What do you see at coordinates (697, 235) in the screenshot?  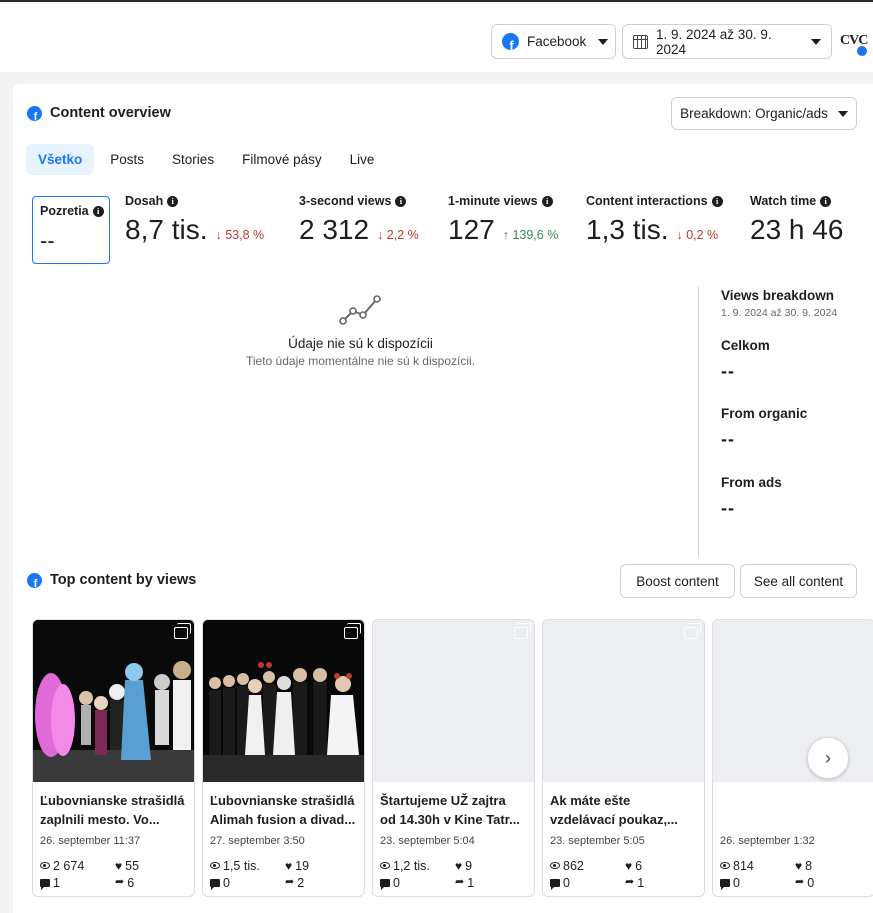 I see `metric-change: ↓ 0,2 %` at bounding box center [697, 235].